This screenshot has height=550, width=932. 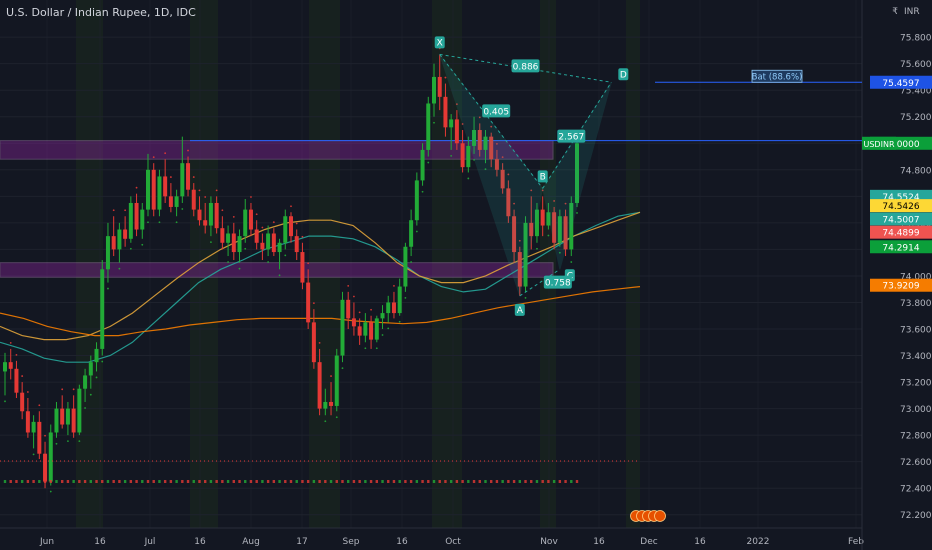 I want to click on pattern-ratio-label: 2.567, so click(x=571, y=138).